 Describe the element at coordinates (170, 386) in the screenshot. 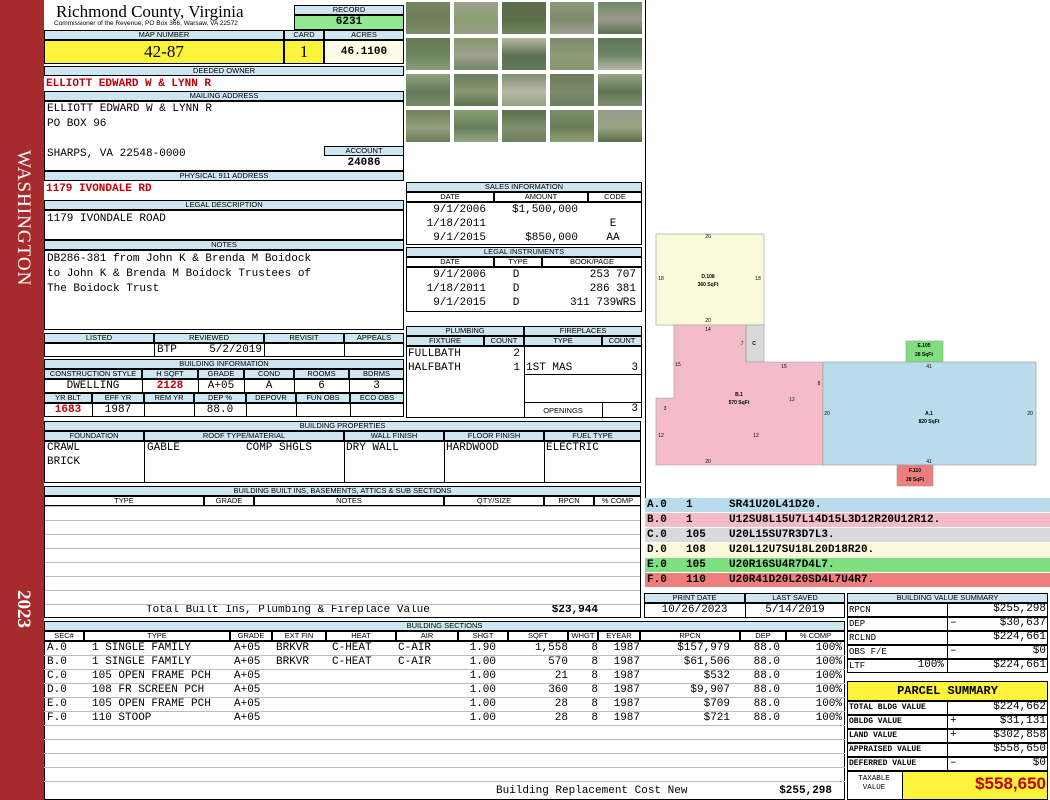

I see `bldg-v-1: 2128` at that location.